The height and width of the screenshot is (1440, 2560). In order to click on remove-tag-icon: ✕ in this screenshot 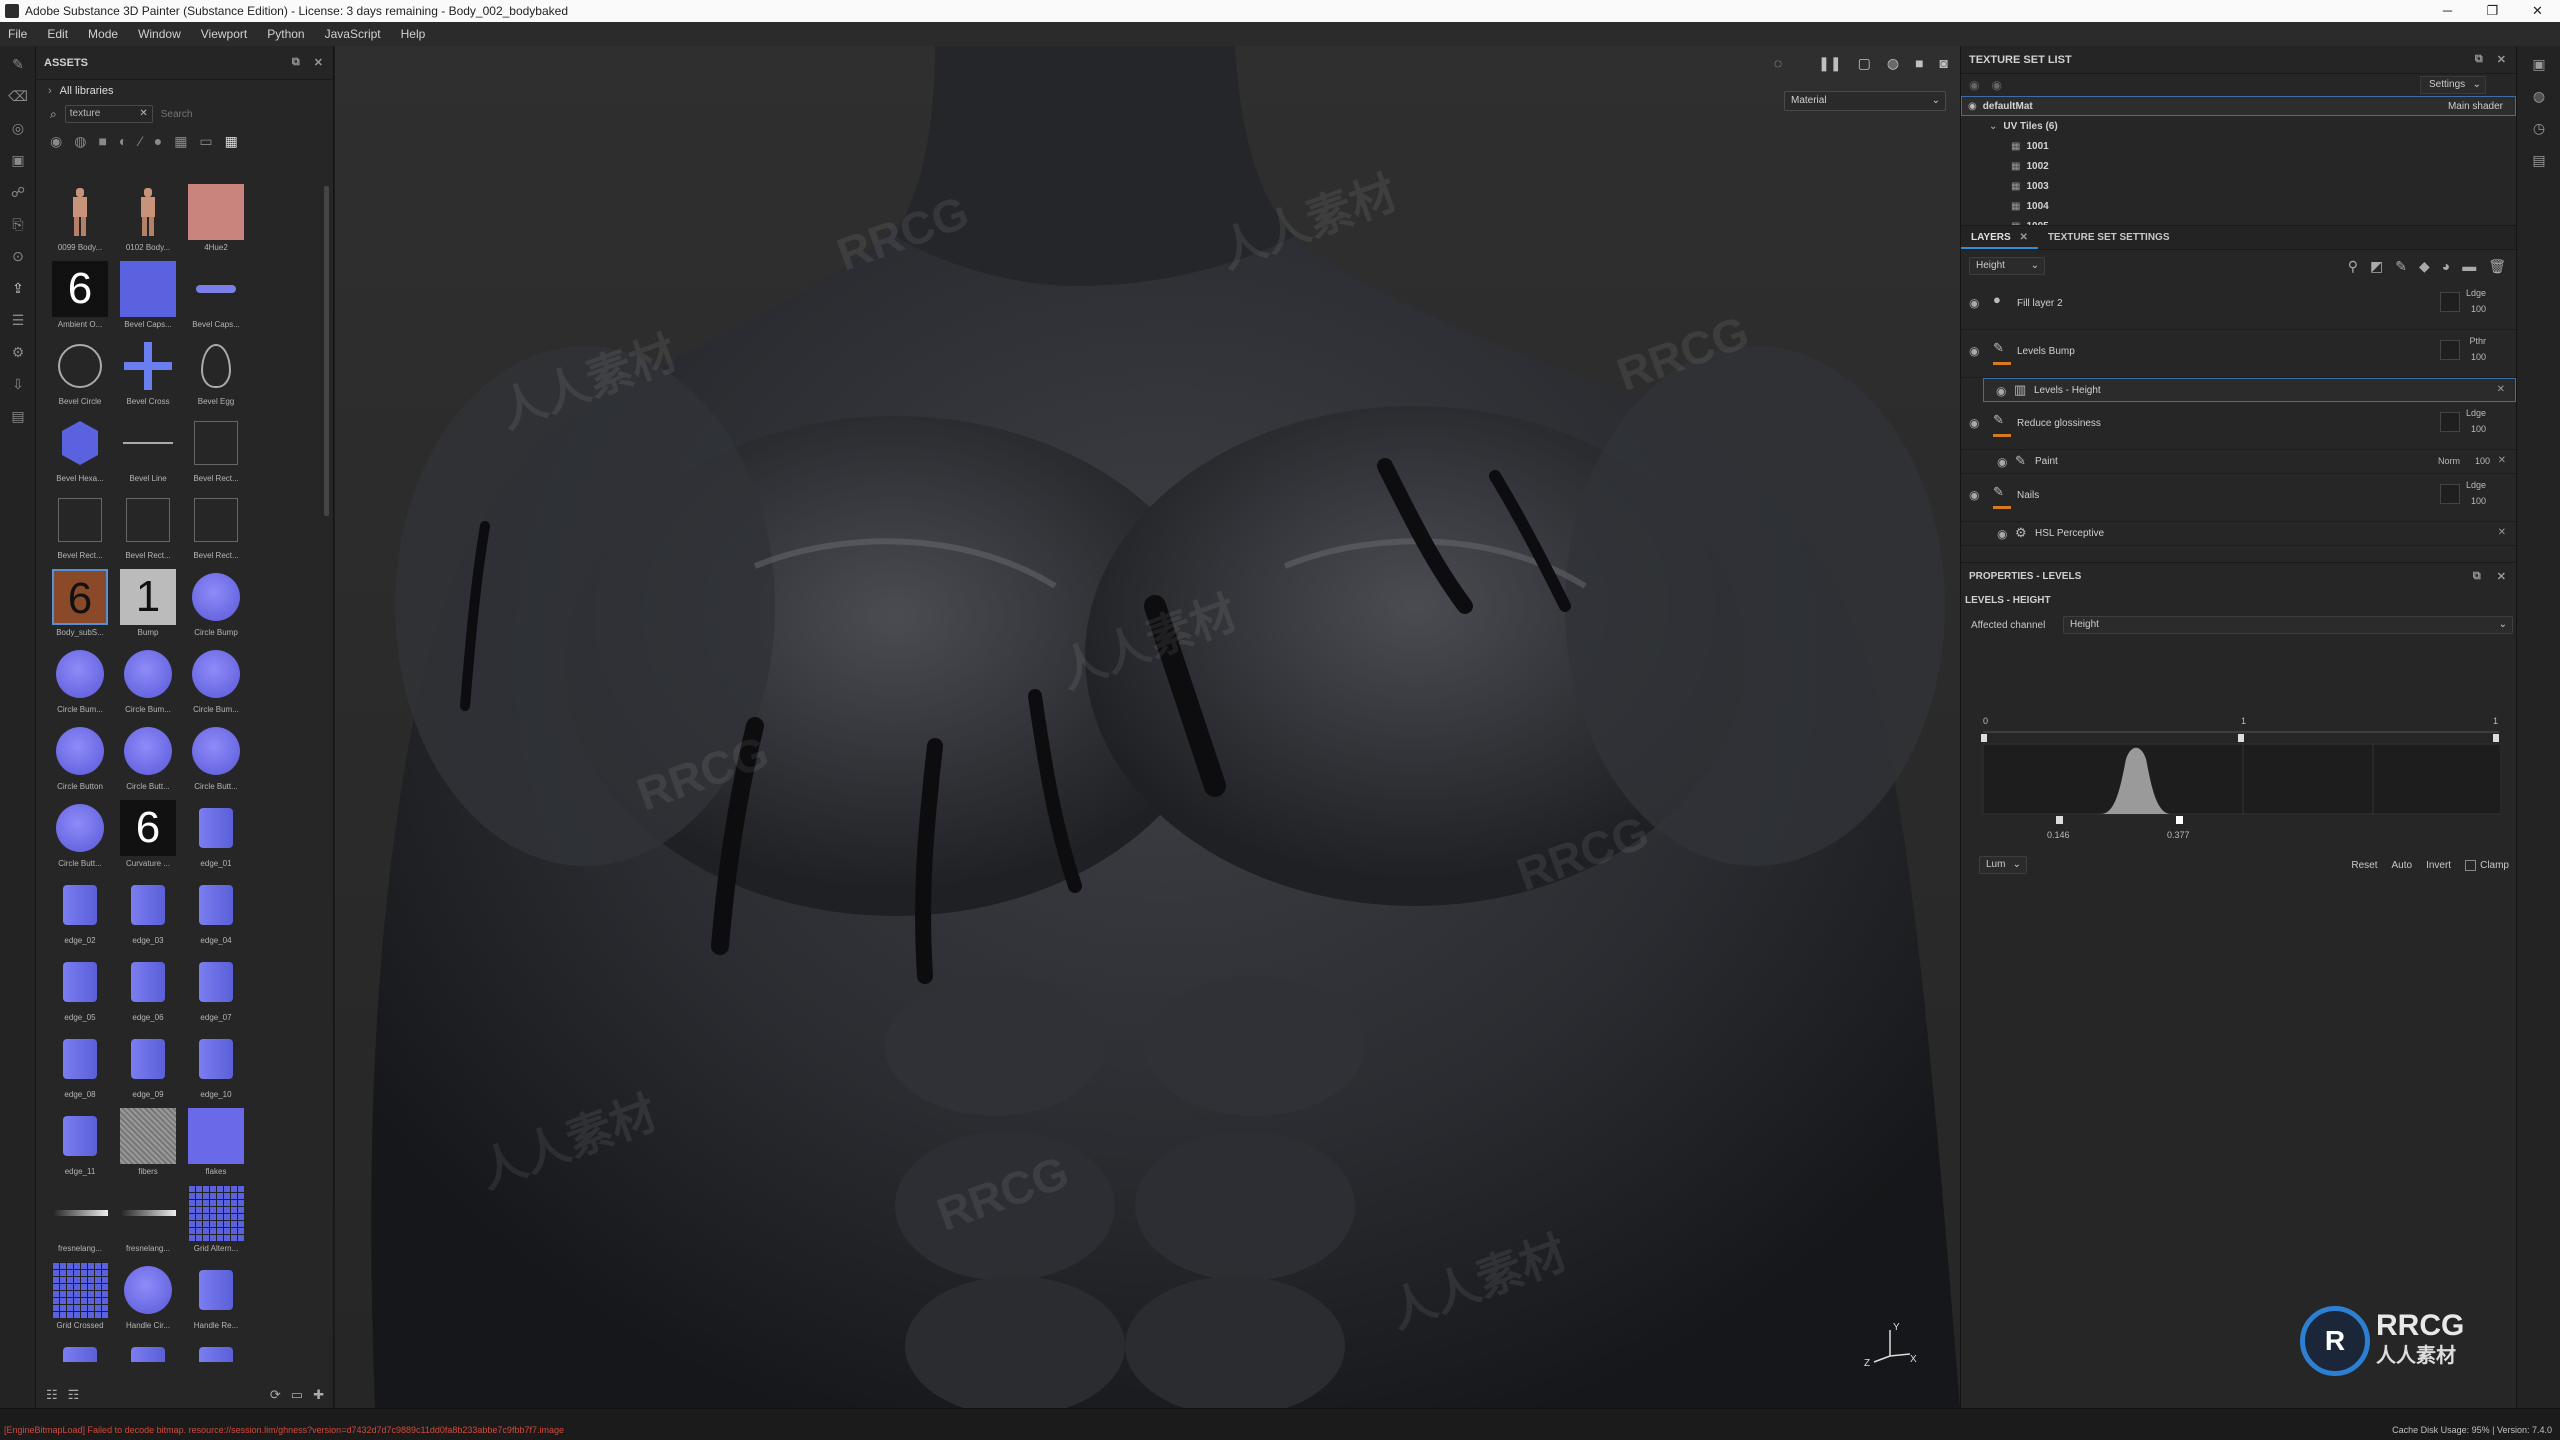, I will do `click(143, 114)`.